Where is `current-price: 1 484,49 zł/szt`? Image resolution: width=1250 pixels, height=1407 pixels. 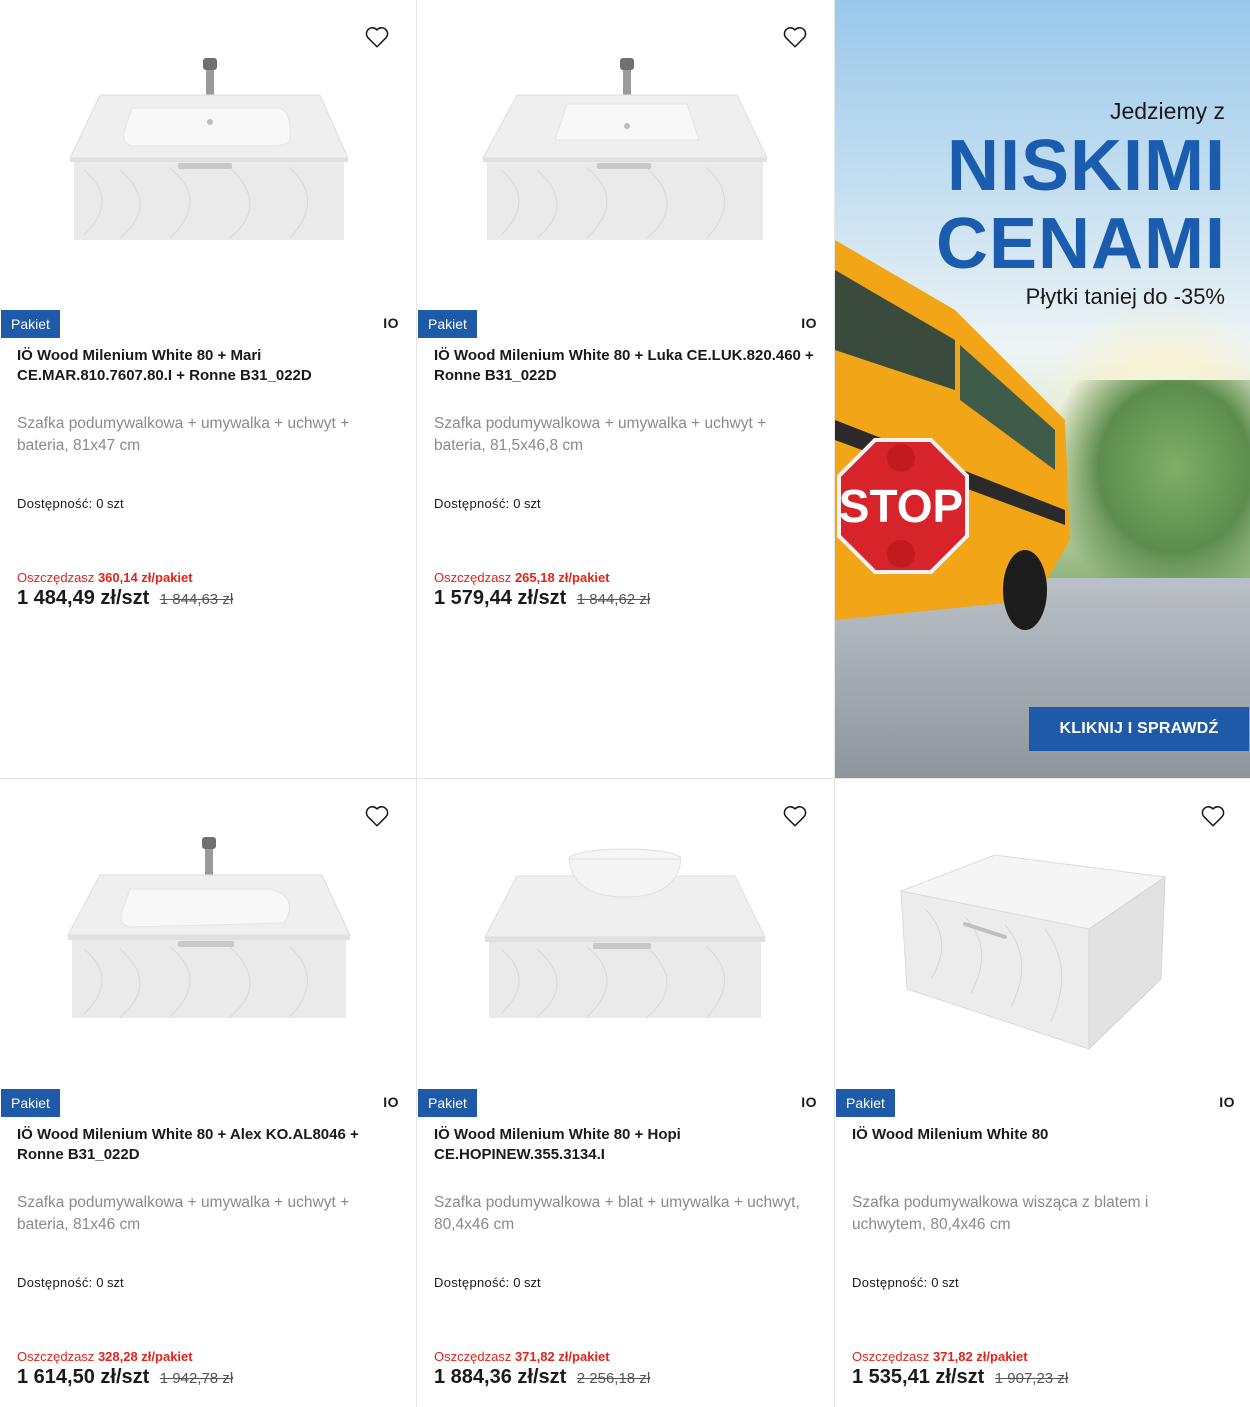
current-price: 1 484,49 zł/szt is located at coordinates (83, 598).